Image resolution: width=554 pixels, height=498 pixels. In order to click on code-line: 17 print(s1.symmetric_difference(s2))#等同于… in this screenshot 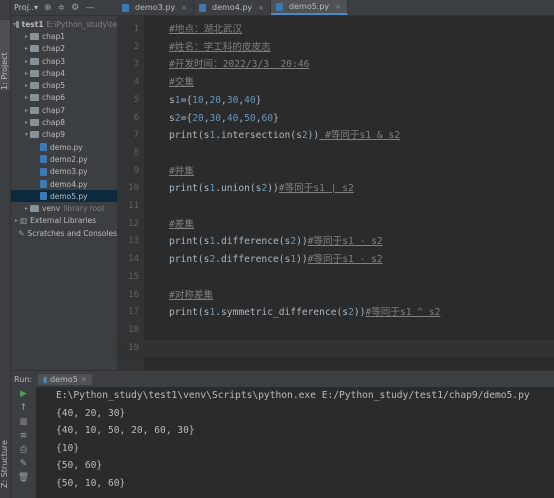, I will do `click(335, 313)`.